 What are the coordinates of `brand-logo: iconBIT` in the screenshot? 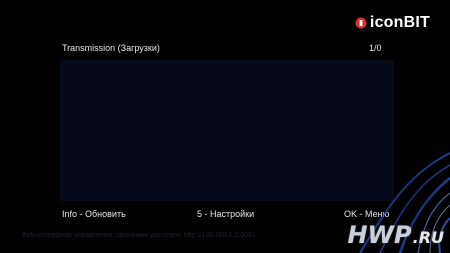 It's located at (392, 23).